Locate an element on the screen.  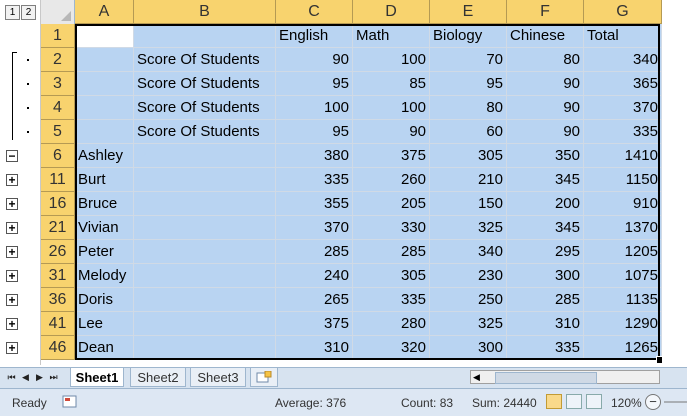
cell-f4: 90 is located at coordinates (545, 108).